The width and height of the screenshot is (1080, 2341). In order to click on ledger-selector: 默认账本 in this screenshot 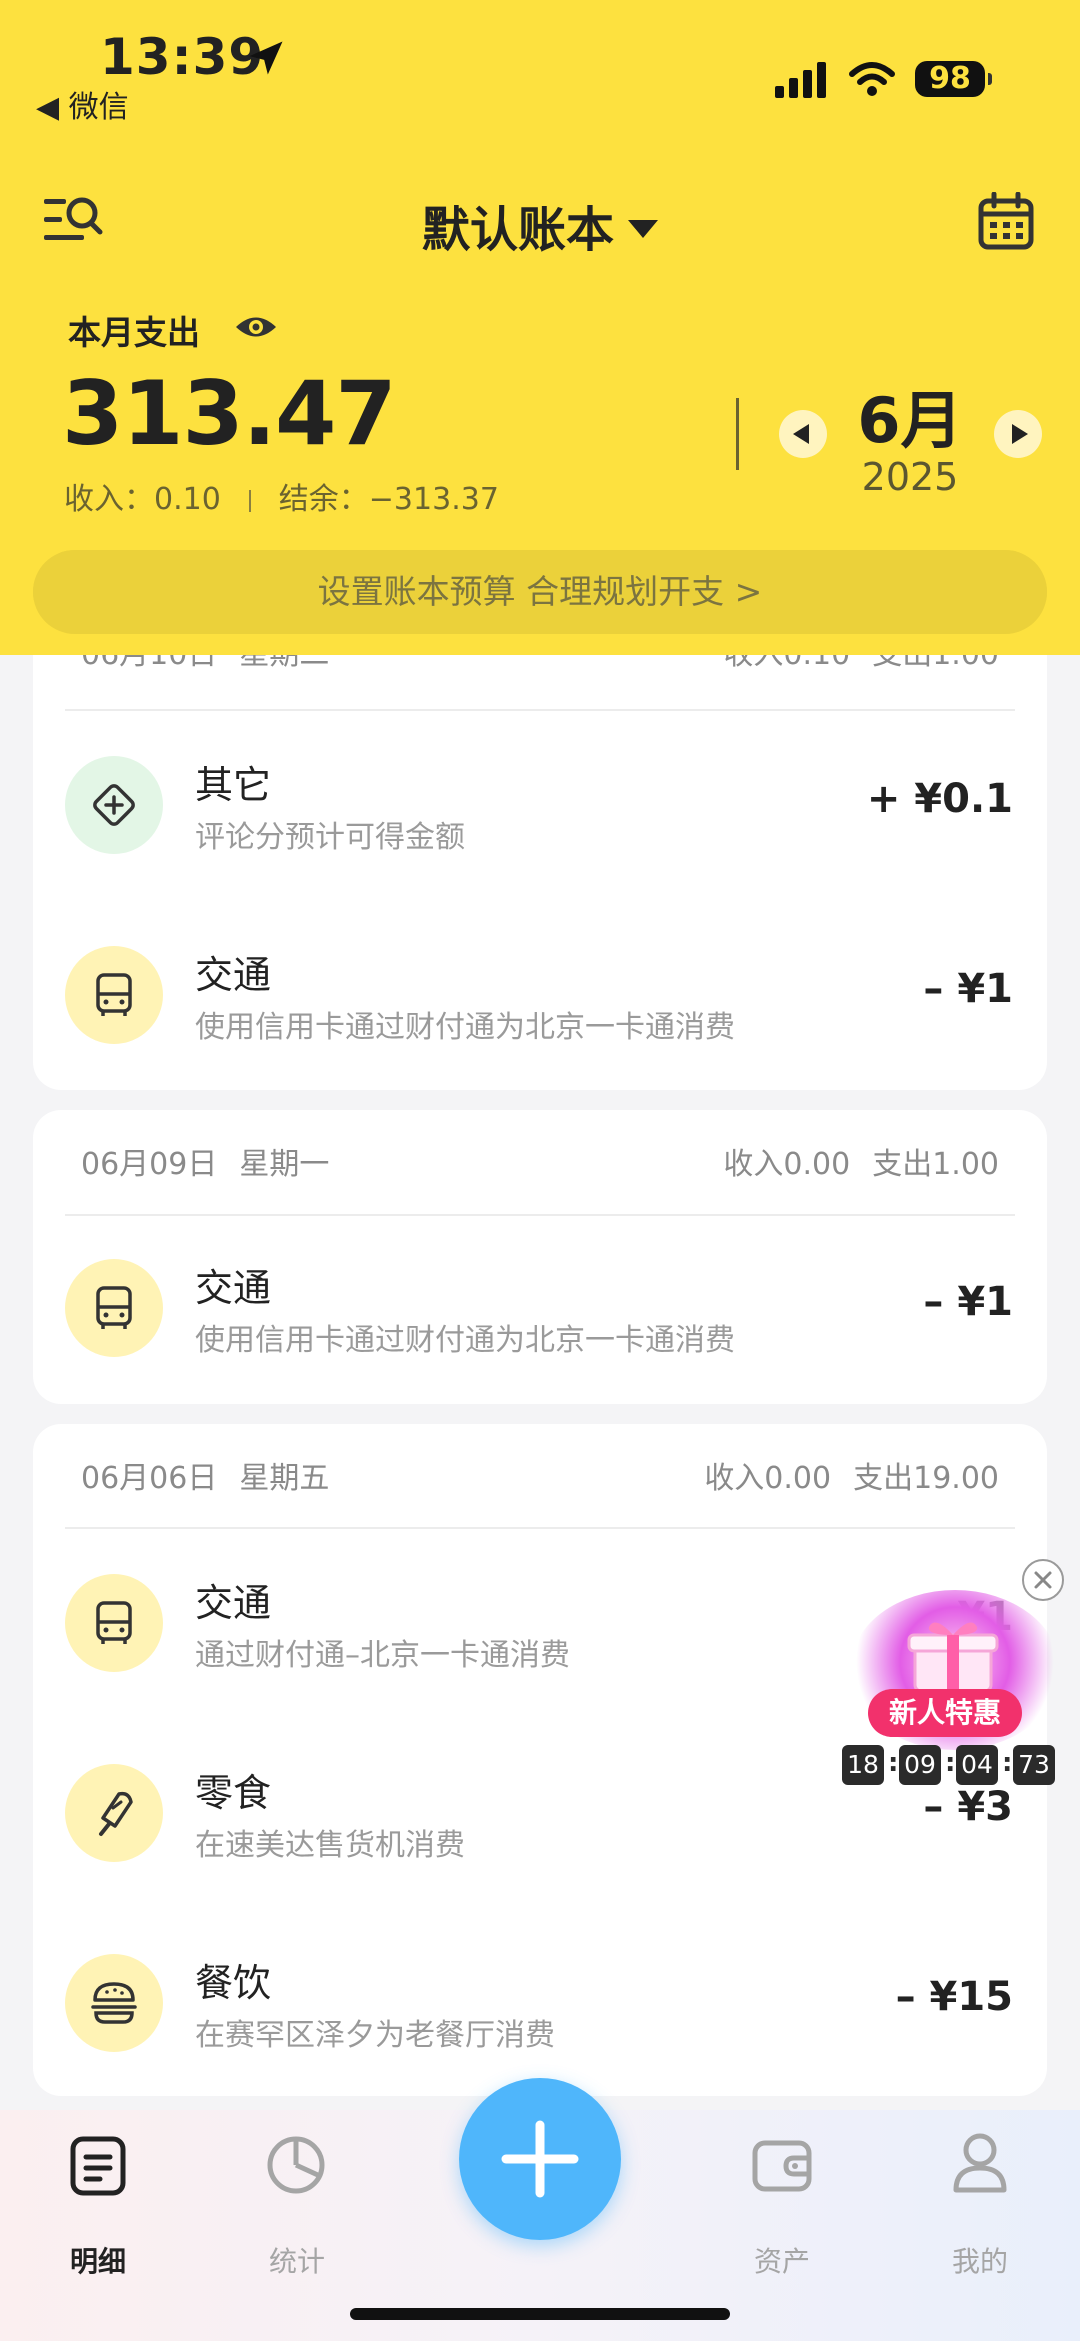, I will do `click(540, 225)`.